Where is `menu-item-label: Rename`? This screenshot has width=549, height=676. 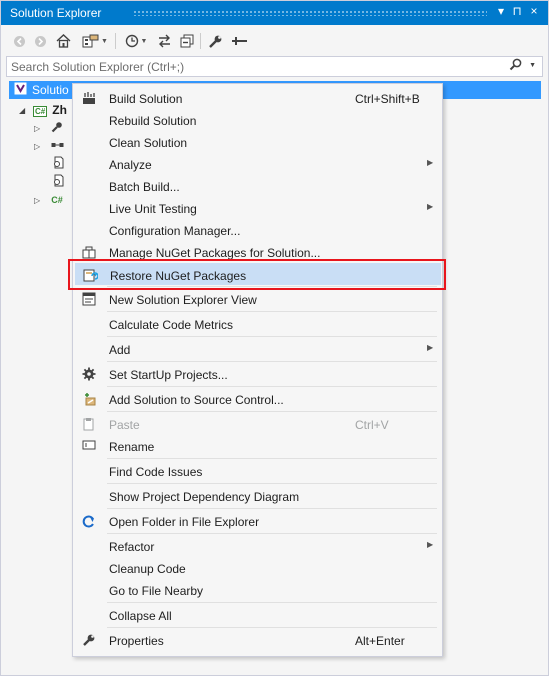
menu-item-label: Rename is located at coordinates (132, 447).